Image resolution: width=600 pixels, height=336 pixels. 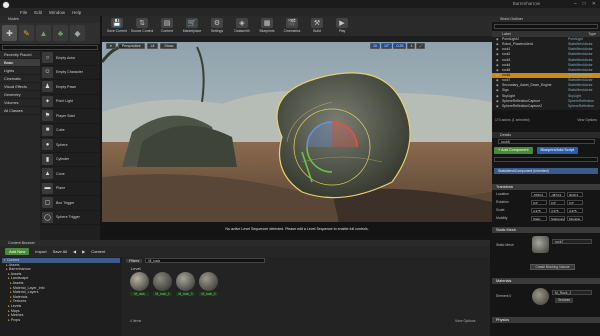 I want to click on section-materials: Materials, so click(x=546, y=281).